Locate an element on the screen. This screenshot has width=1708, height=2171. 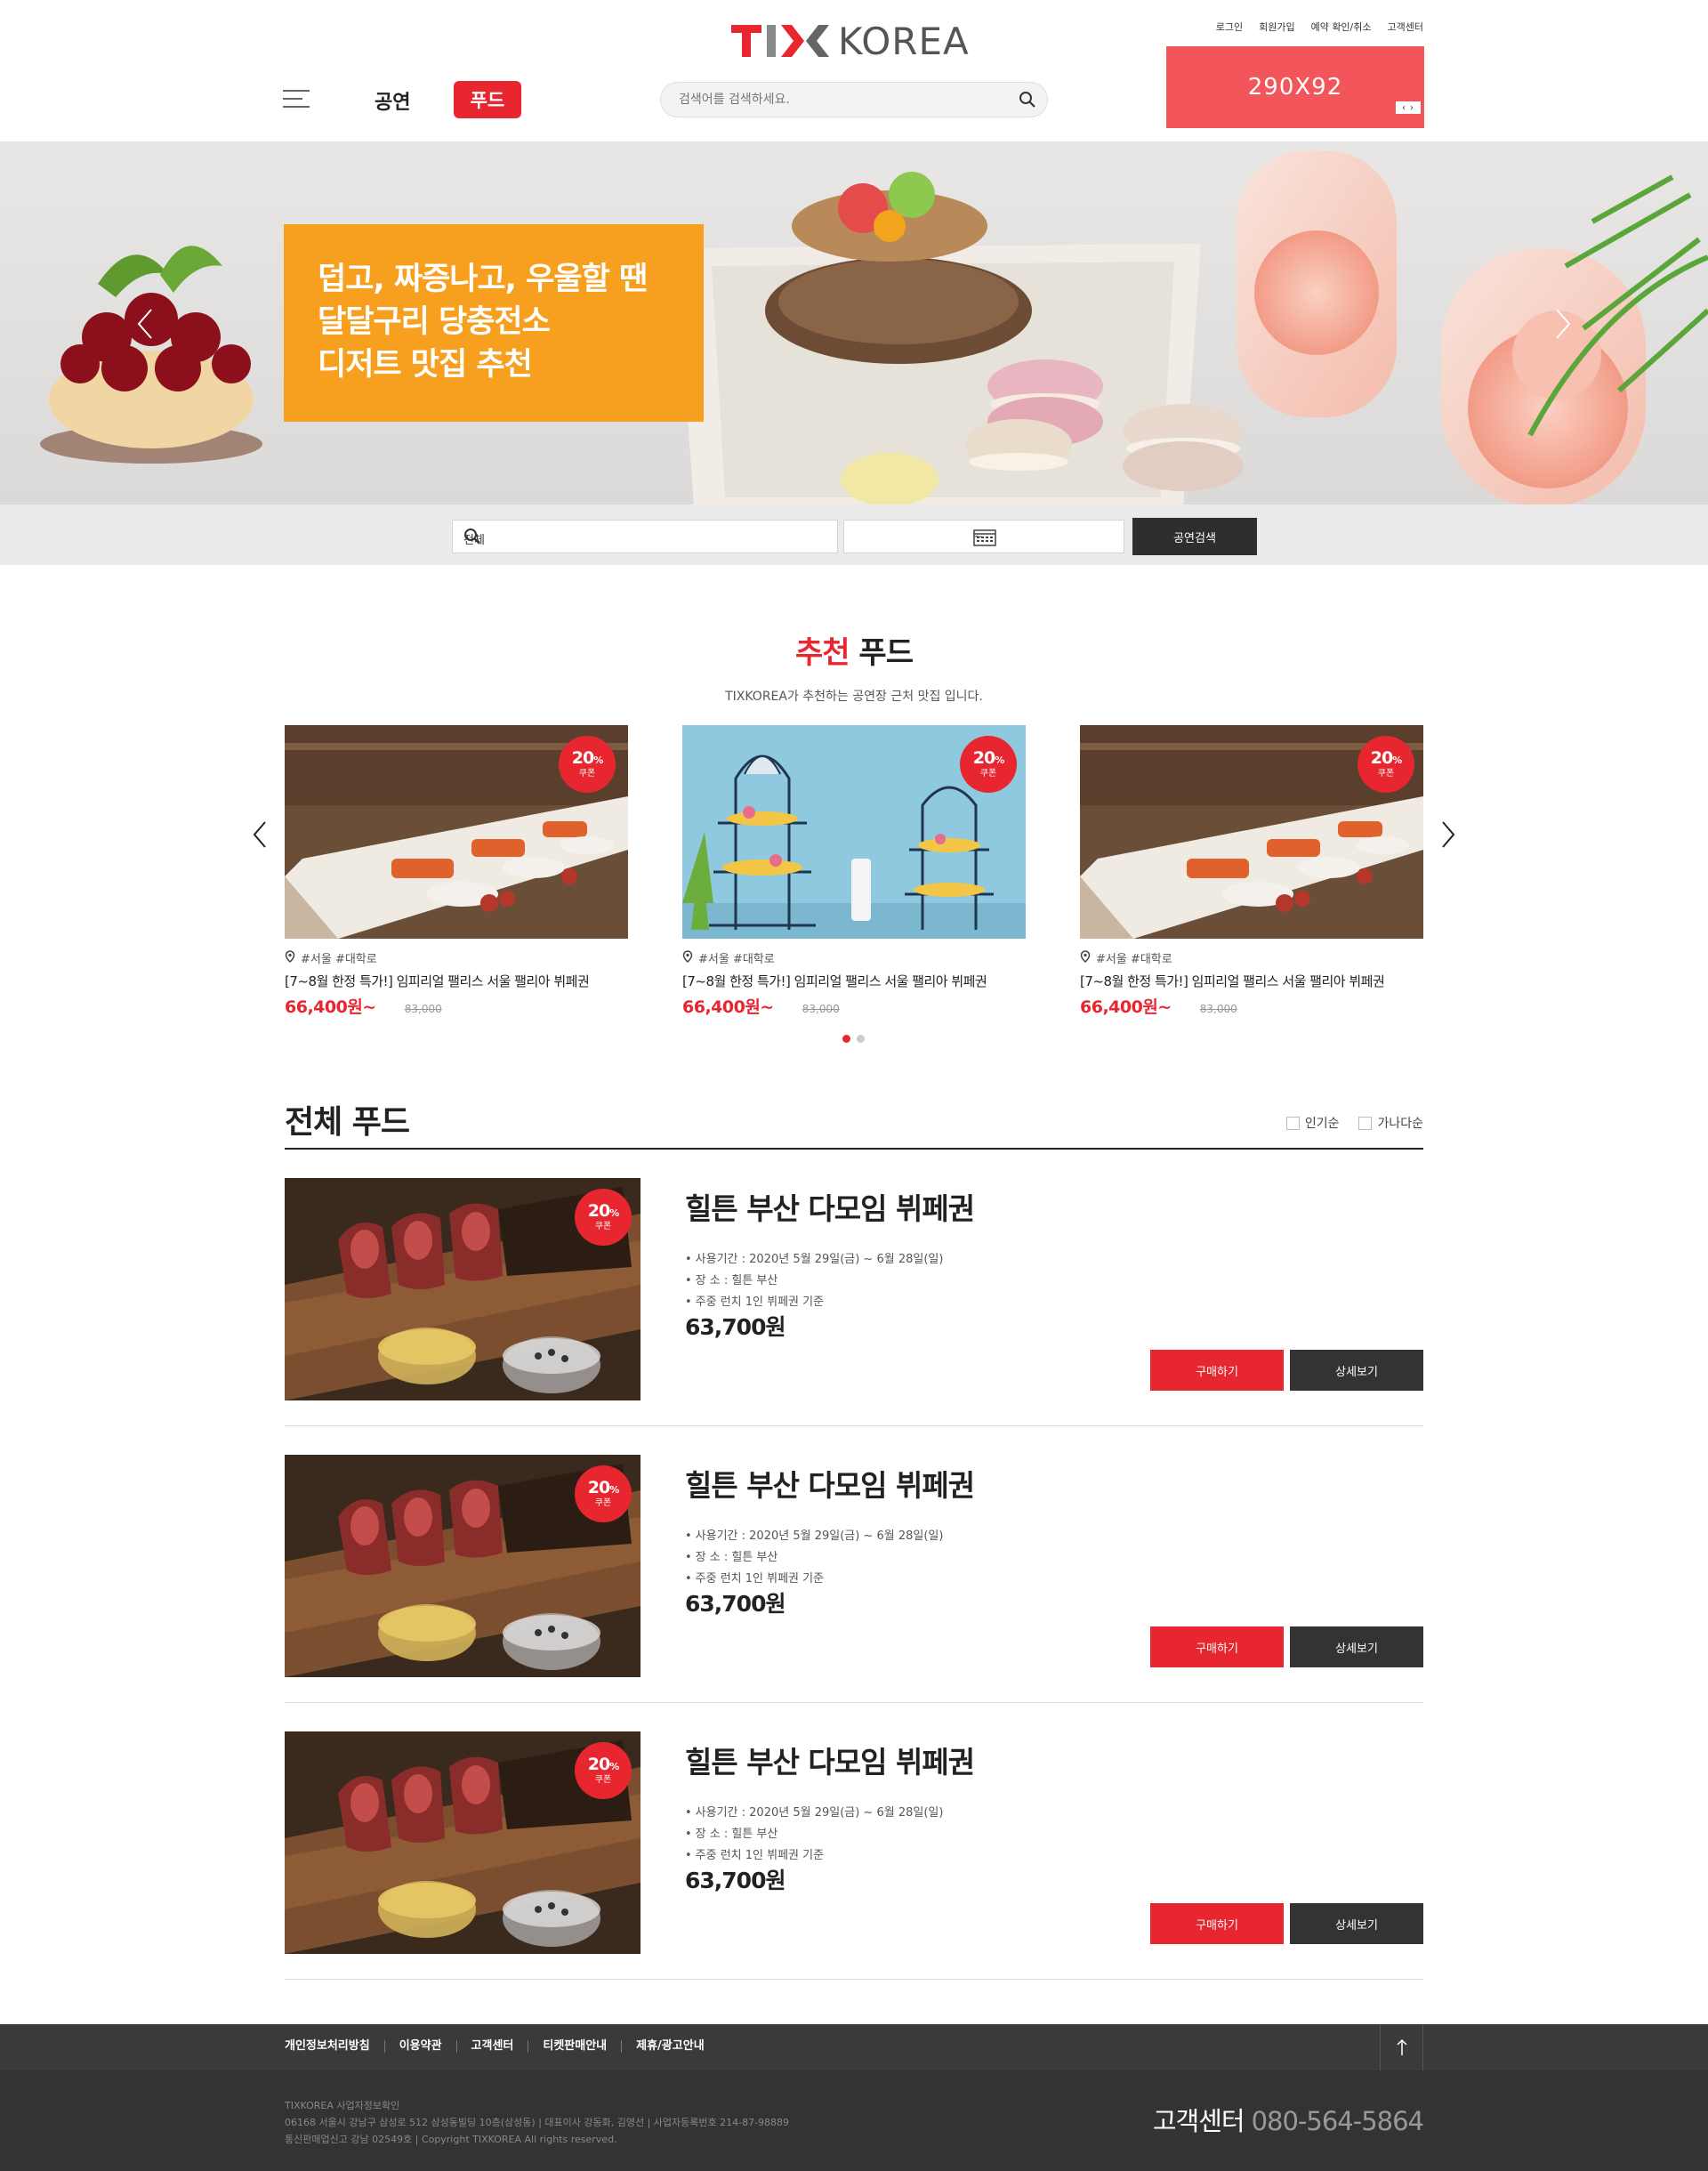
footer-links: 개인정보처리방침 이용약관 고객센터 티켓판매안내 제휴/광고안내 is located at coordinates (502, 2047).